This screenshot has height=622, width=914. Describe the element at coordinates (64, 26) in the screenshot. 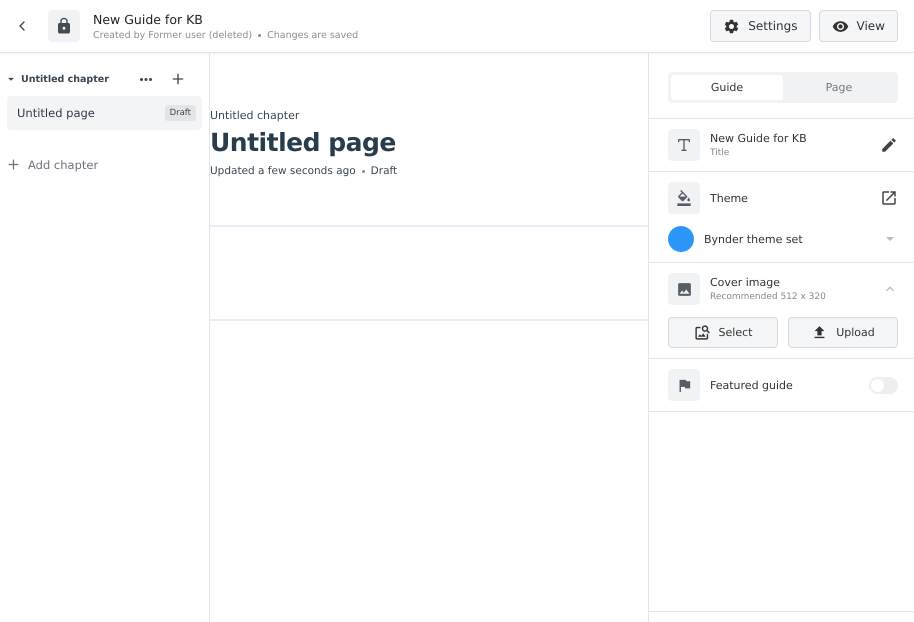

I see `lock-icon` at that location.